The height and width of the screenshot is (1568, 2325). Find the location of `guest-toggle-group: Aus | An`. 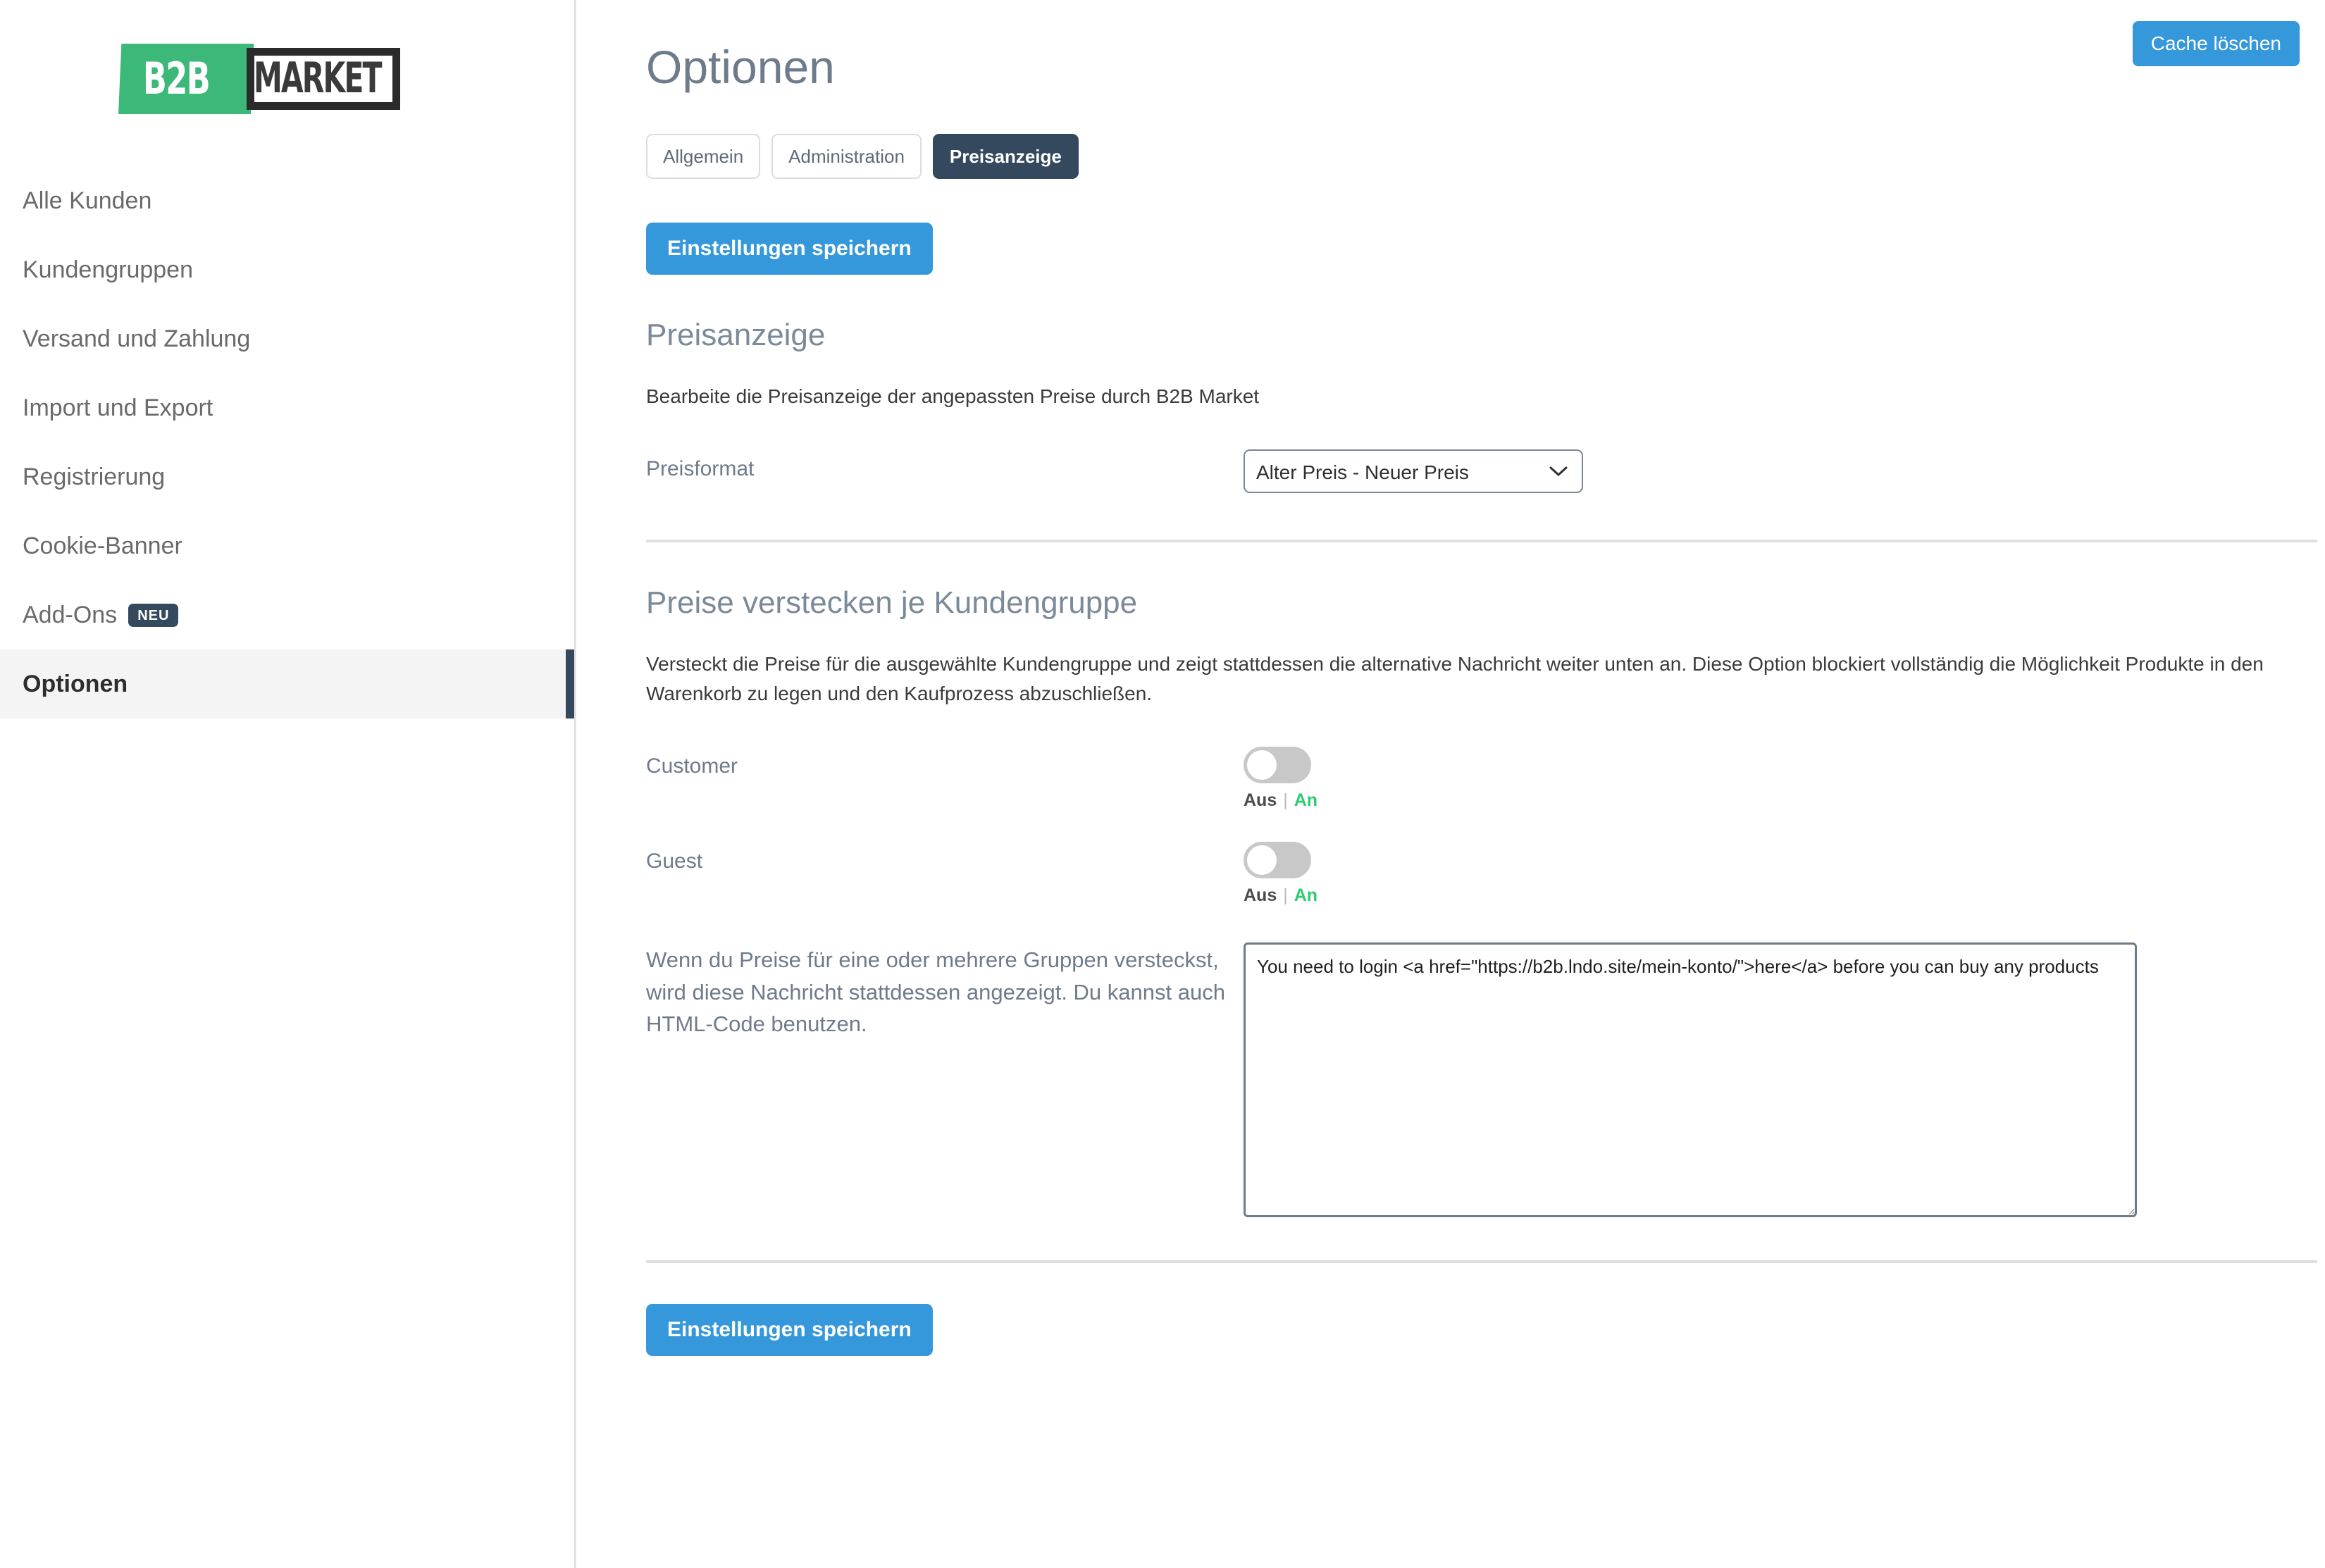

guest-toggle-group: Aus | An is located at coordinates (1281, 873).